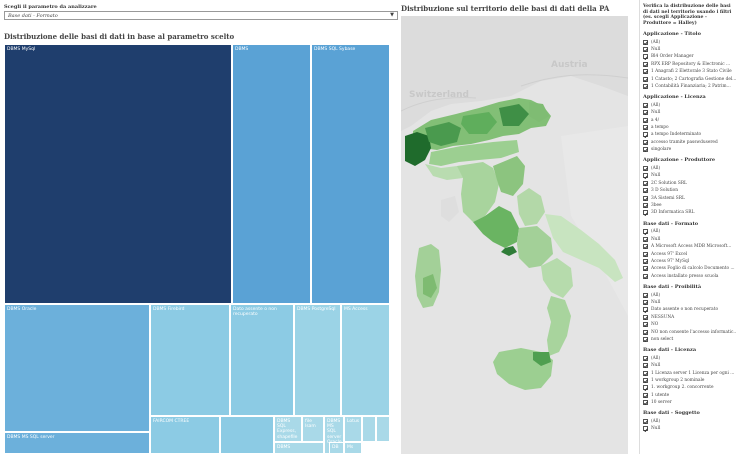 The width and height of the screenshot is (736, 454). Describe the element at coordinates (689, 395) in the screenshot. I see `filter-option: 1 utente` at that location.